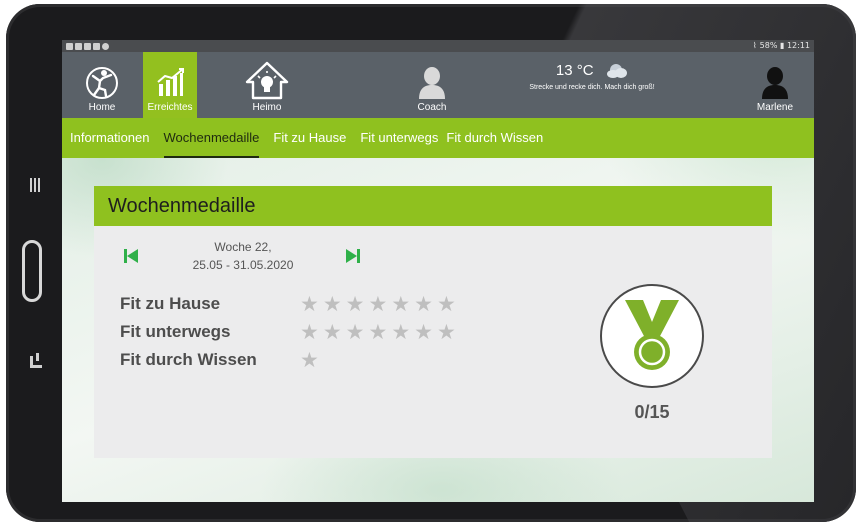 This screenshot has height=526, width=862. I want to click on nav-erreichtes: Erreichtes, so click(170, 85).